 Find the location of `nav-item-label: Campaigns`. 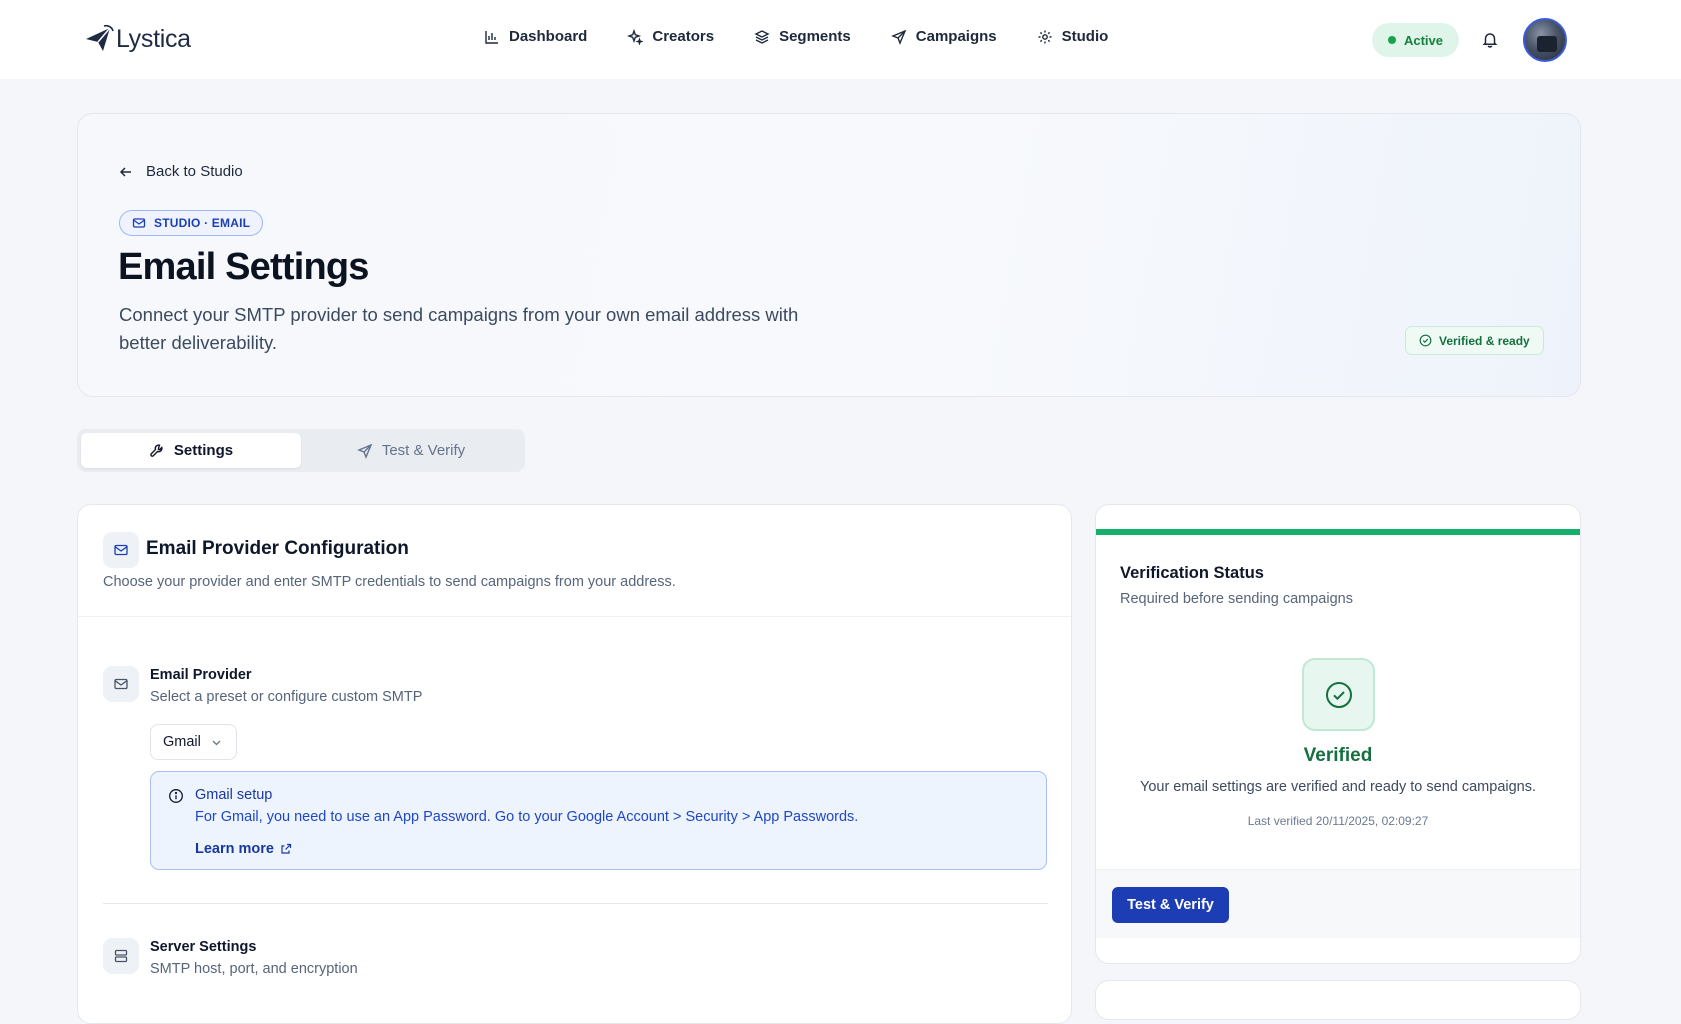

nav-item-label: Campaigns is located at coordinates (956, 36).